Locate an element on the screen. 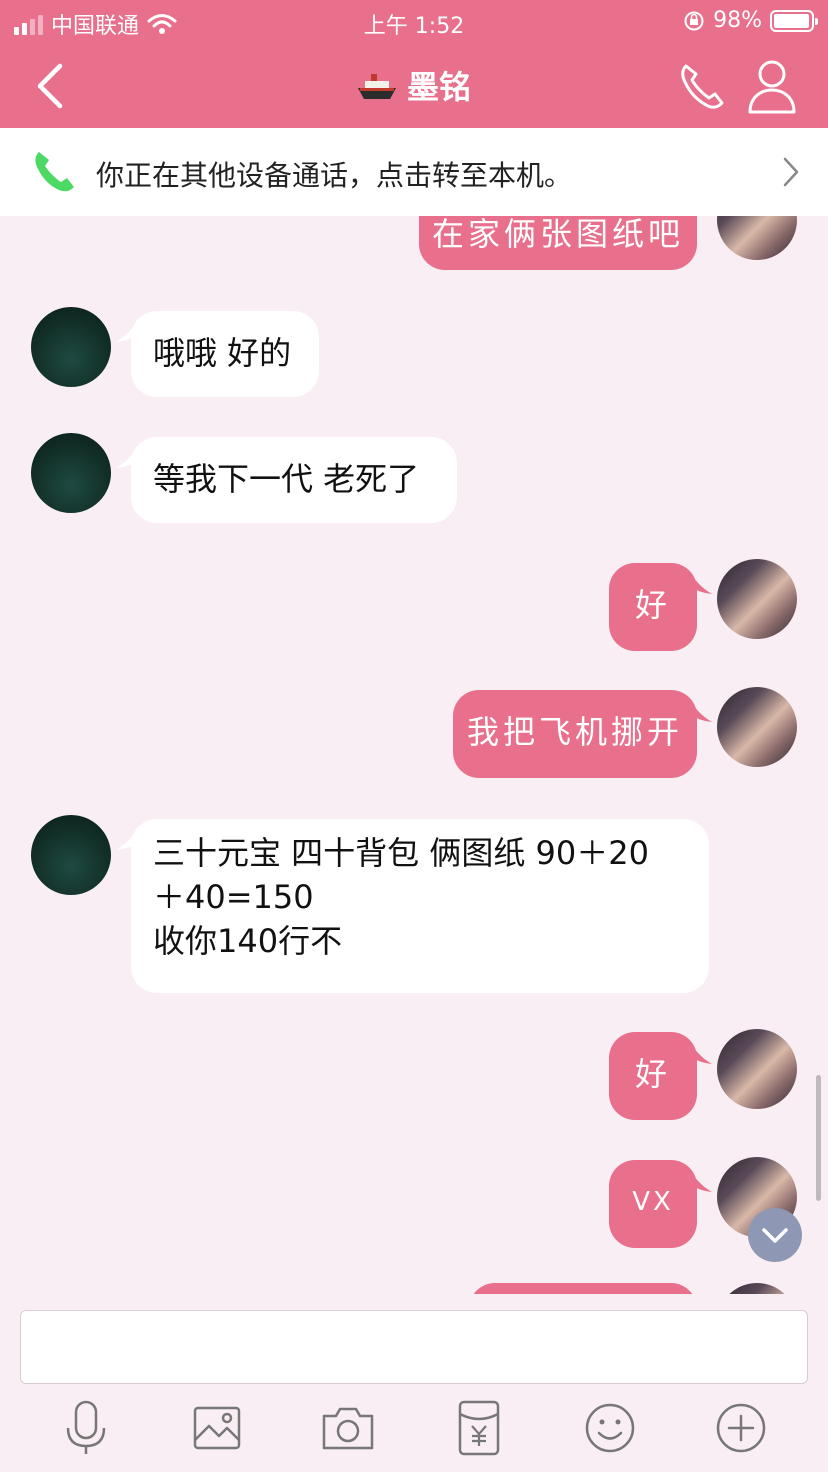 The width and height of the screenshot is (828, 1472). ship-icon is located at coordinates (376, 86).